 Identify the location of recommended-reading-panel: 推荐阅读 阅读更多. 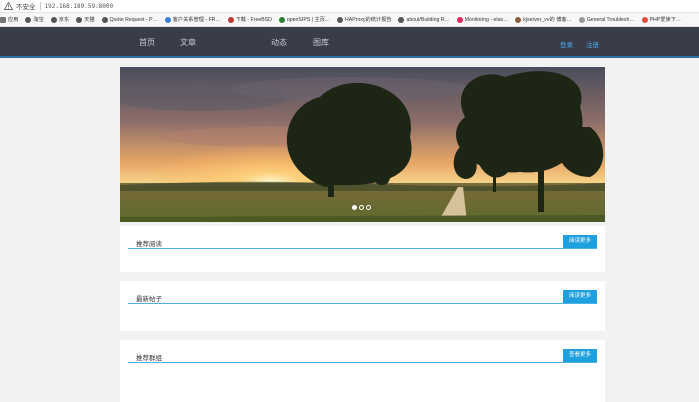
(362, 249).